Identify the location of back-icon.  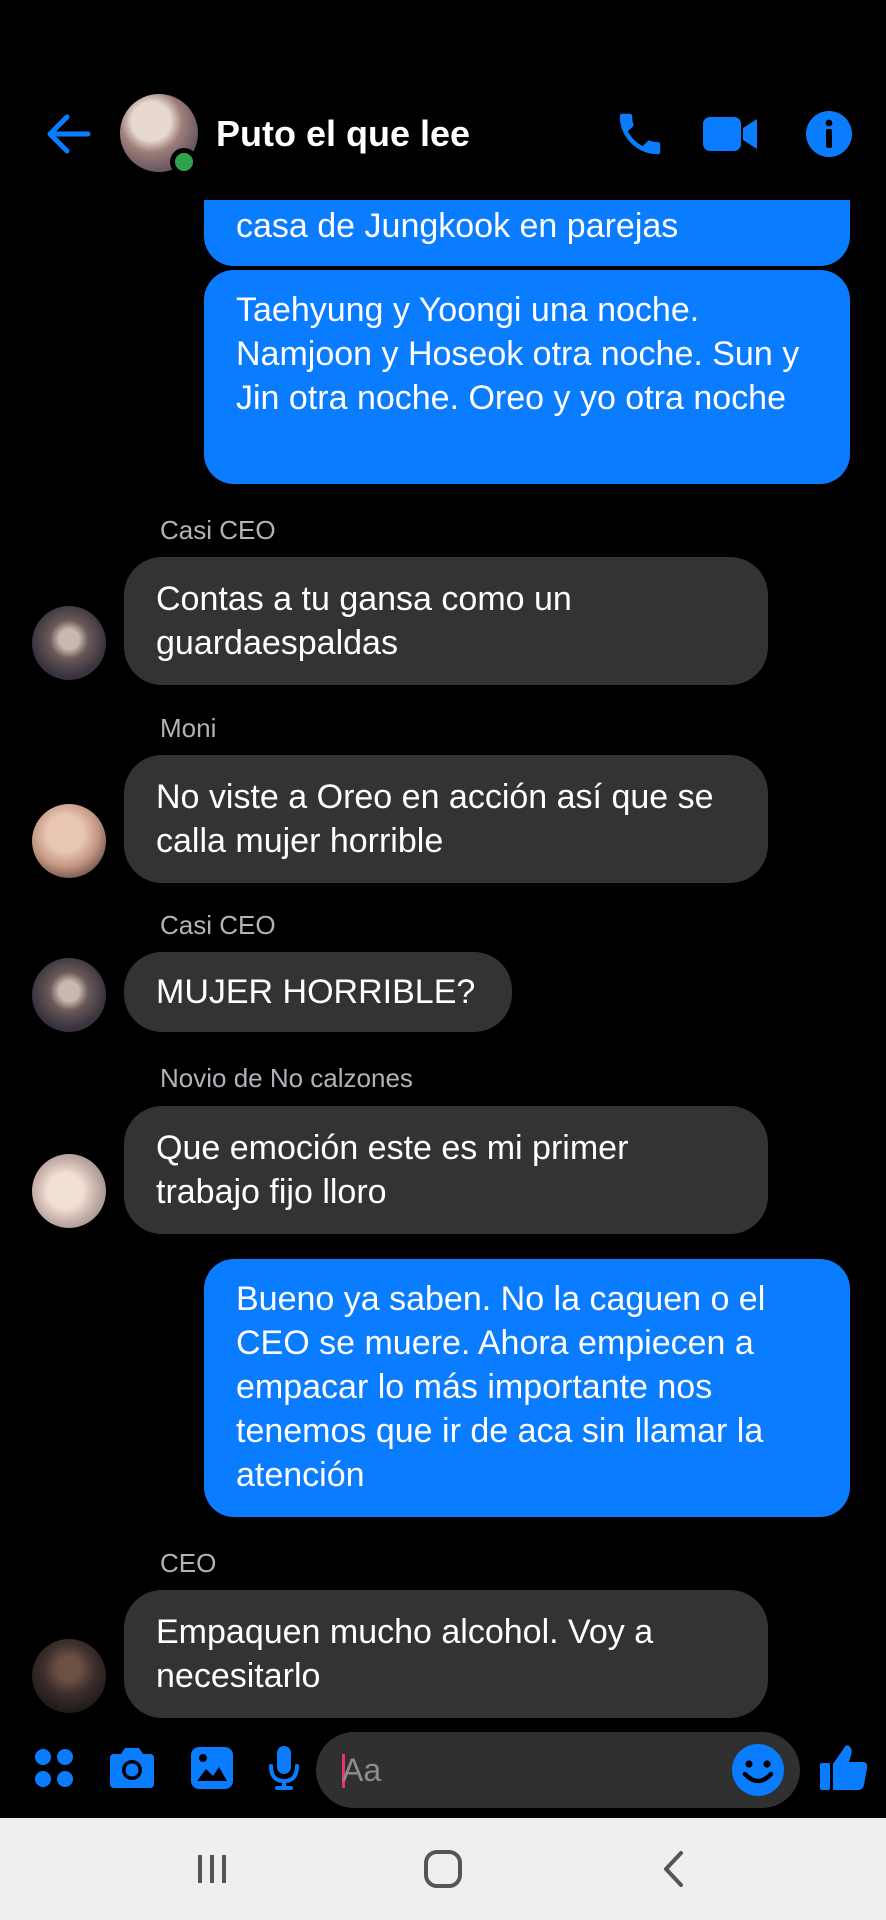
(673, 1869).